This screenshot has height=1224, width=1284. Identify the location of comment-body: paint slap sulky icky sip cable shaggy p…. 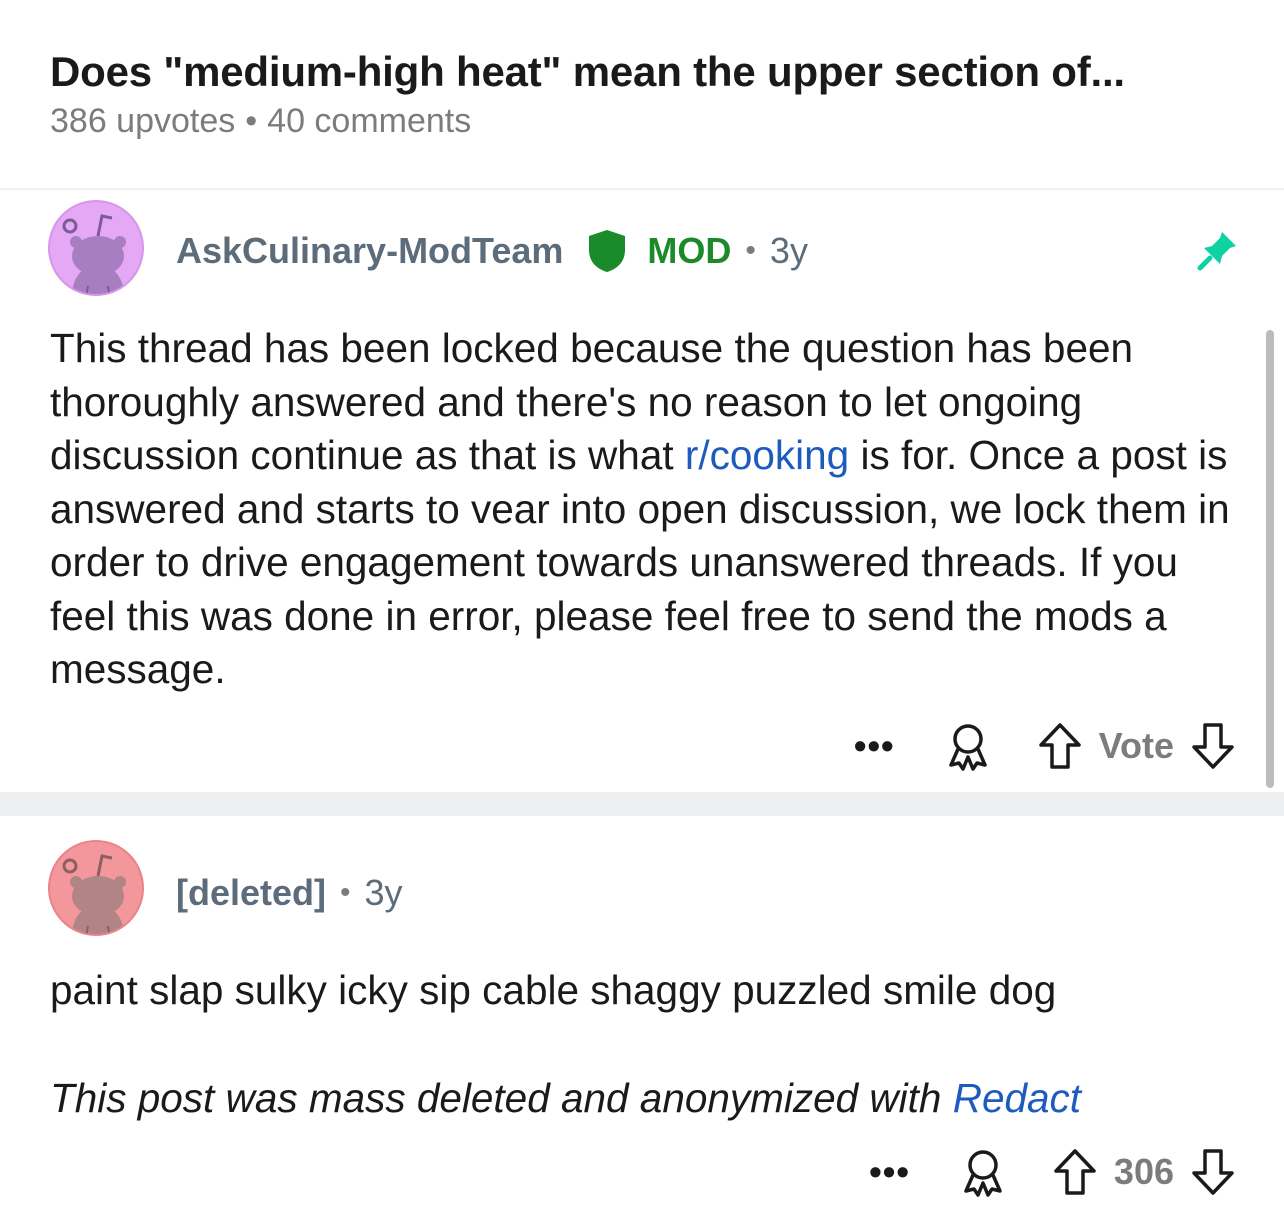
(645, 1044).